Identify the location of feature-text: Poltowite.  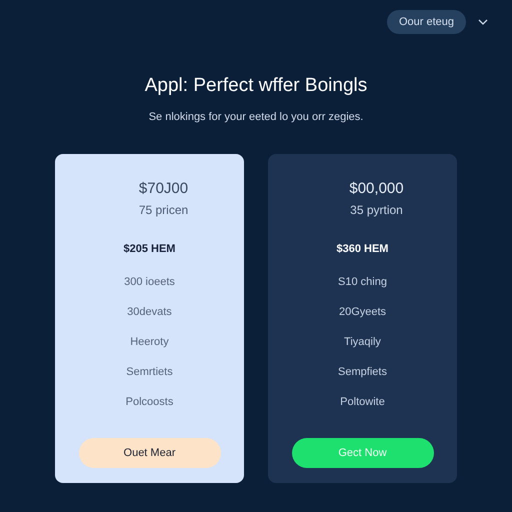
(362, 402).